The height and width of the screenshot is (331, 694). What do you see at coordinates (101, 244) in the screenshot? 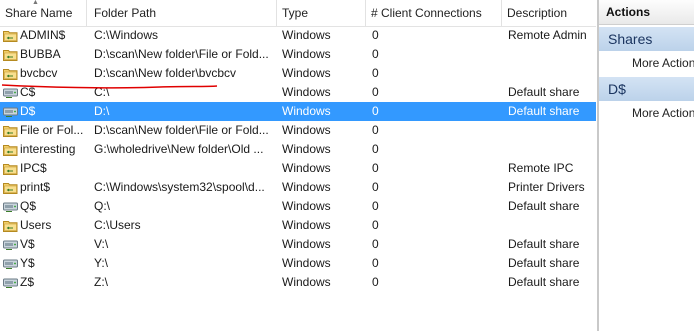
I see `folder-path-cell: V:\` at bounding box center [101, 244].